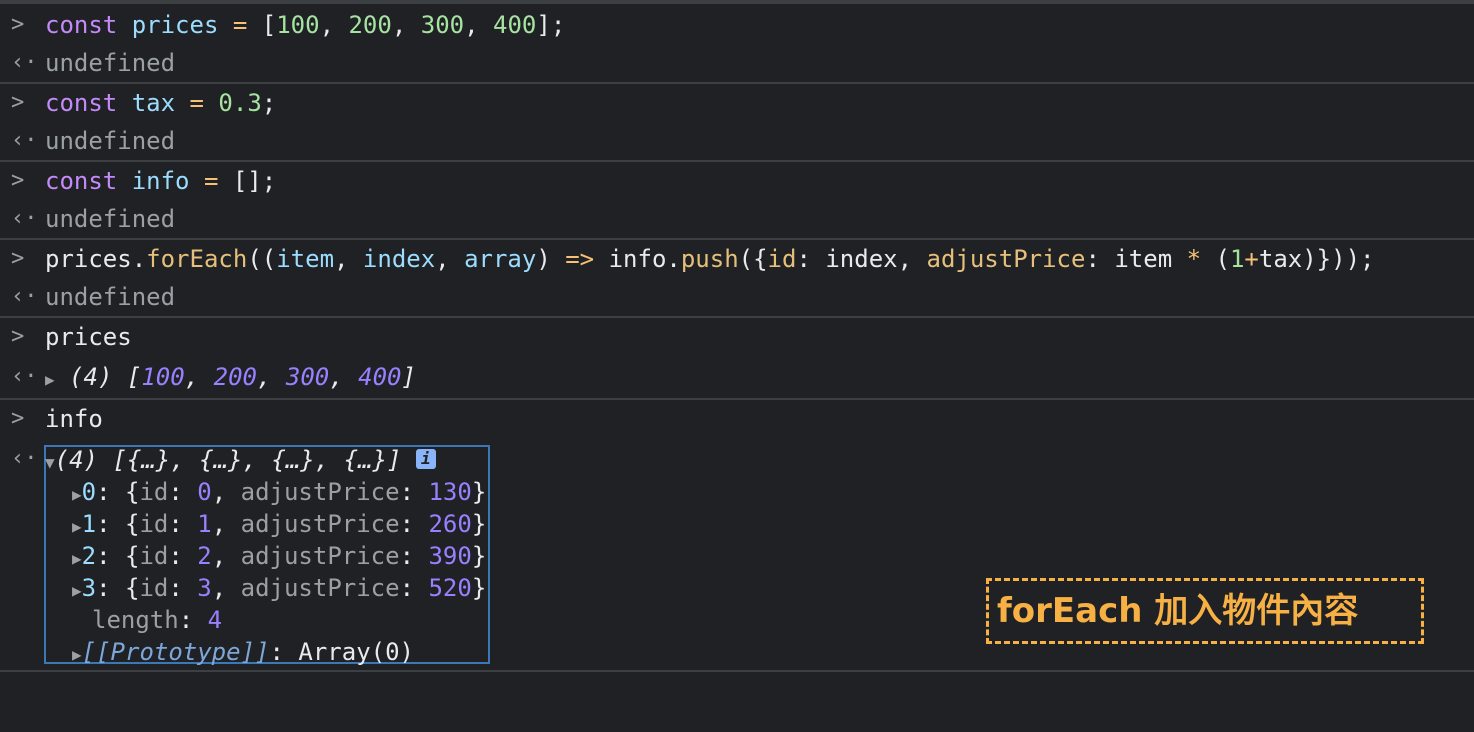 The image size is (1474, 732). I want to click on console-input-row: > const tax = 0.3;, so click(737, 103).